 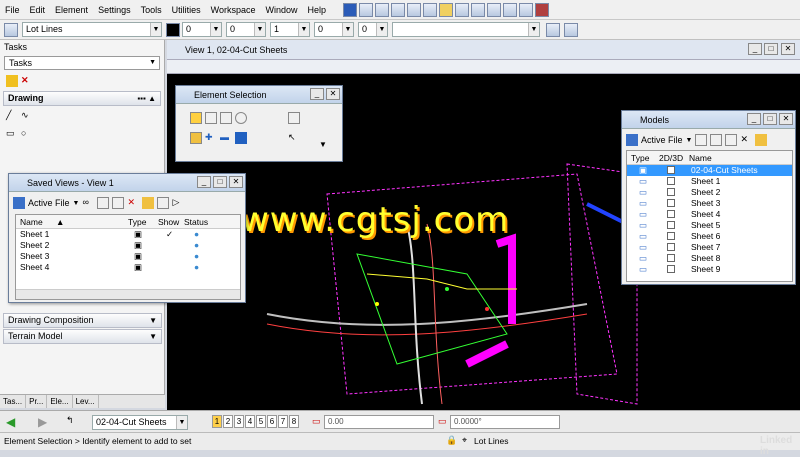 I want to click on individual-selection-icon, so click(x=196, y=118).